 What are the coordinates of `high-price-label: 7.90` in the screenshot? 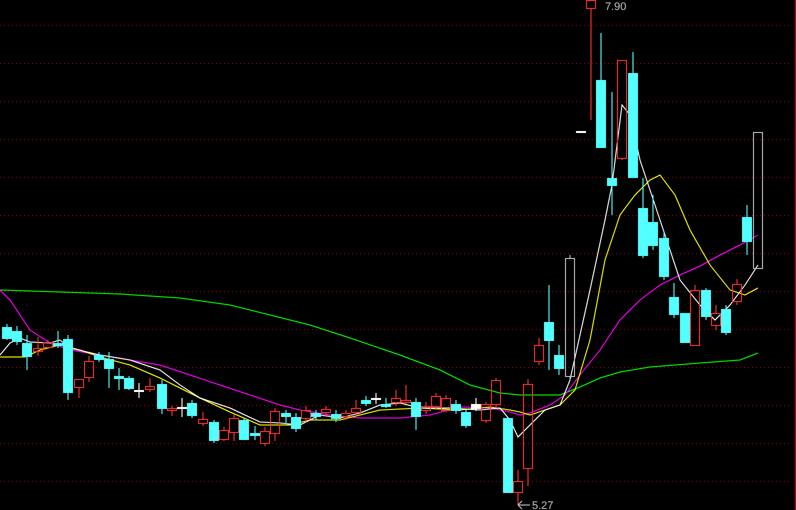 It's located at (615, 7).